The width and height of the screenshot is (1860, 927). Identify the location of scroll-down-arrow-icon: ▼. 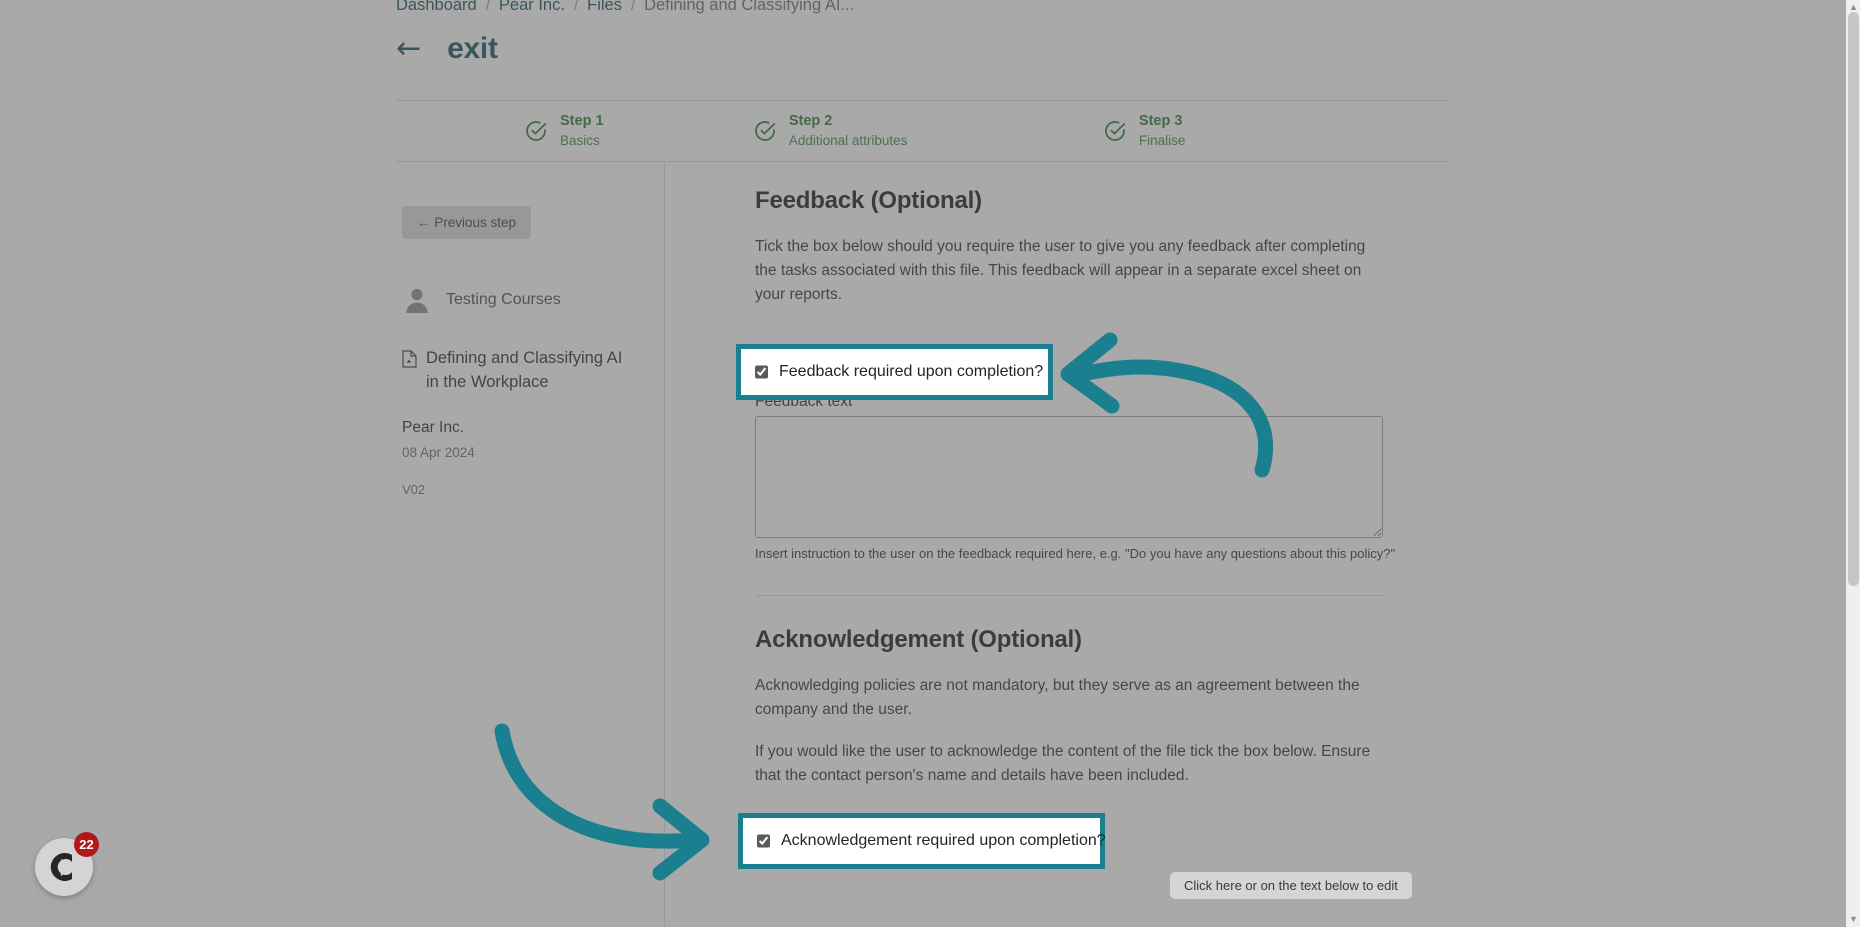
(1853, 919).